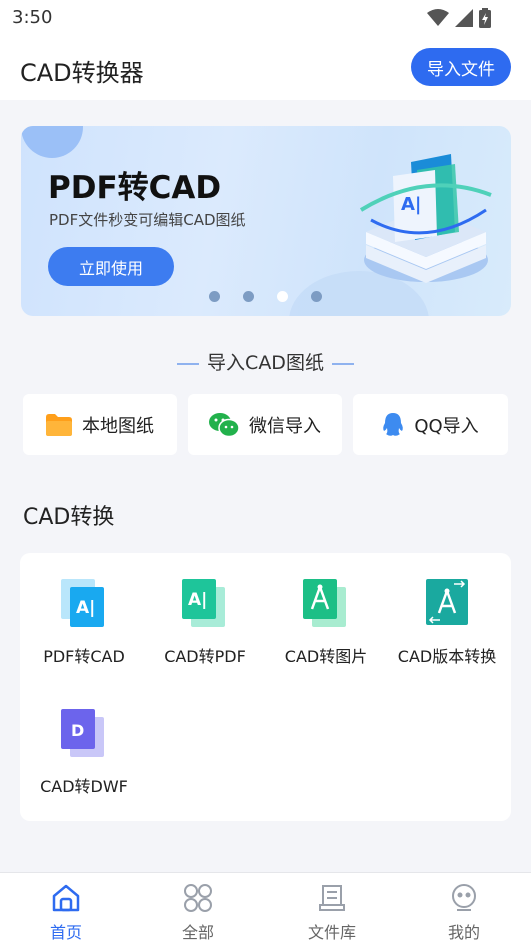 The image size is (531, 944). I want to click on nav-label: 我的, so click(463, 932).